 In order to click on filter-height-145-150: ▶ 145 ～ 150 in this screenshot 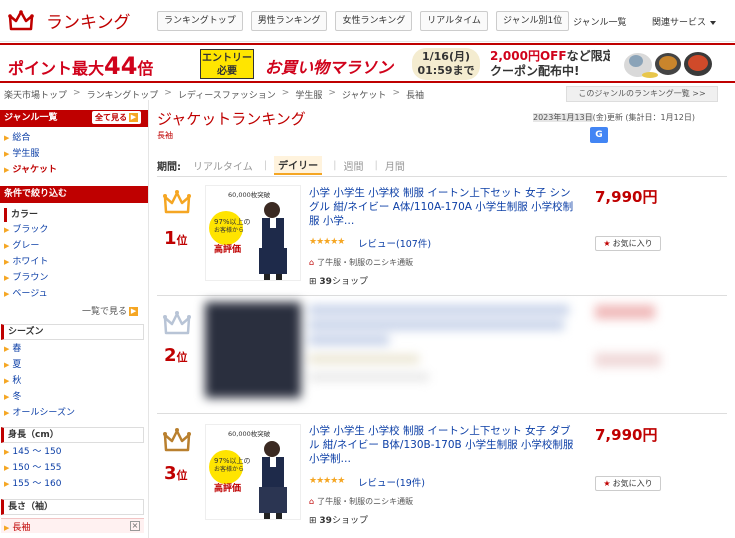, I will do `click(32, 452)`.